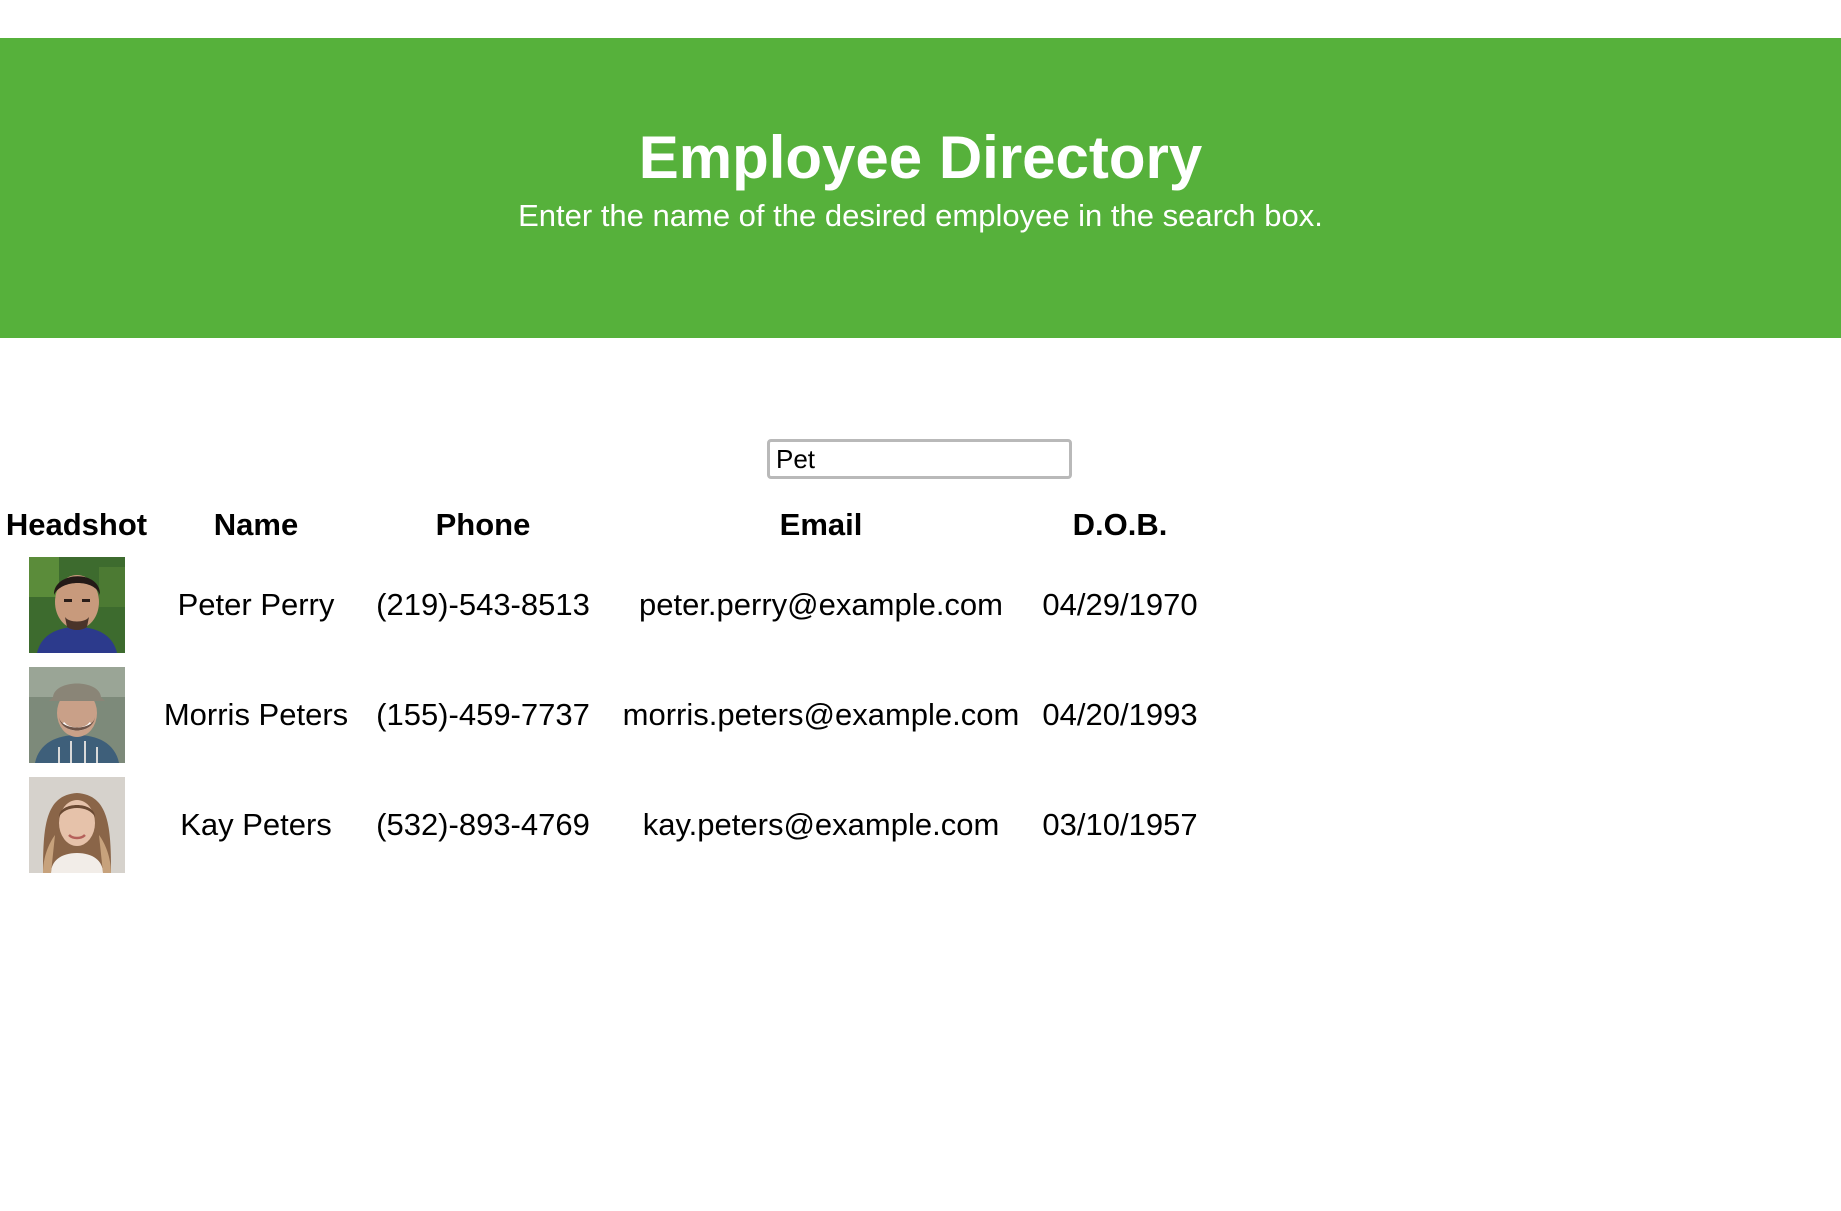 The width and height of the screenshot is (1841, 1211). What do you see at coordinates (256, 525) in the screenshot?
I see `column-header-name: Name` at bounding box center [256, 525].